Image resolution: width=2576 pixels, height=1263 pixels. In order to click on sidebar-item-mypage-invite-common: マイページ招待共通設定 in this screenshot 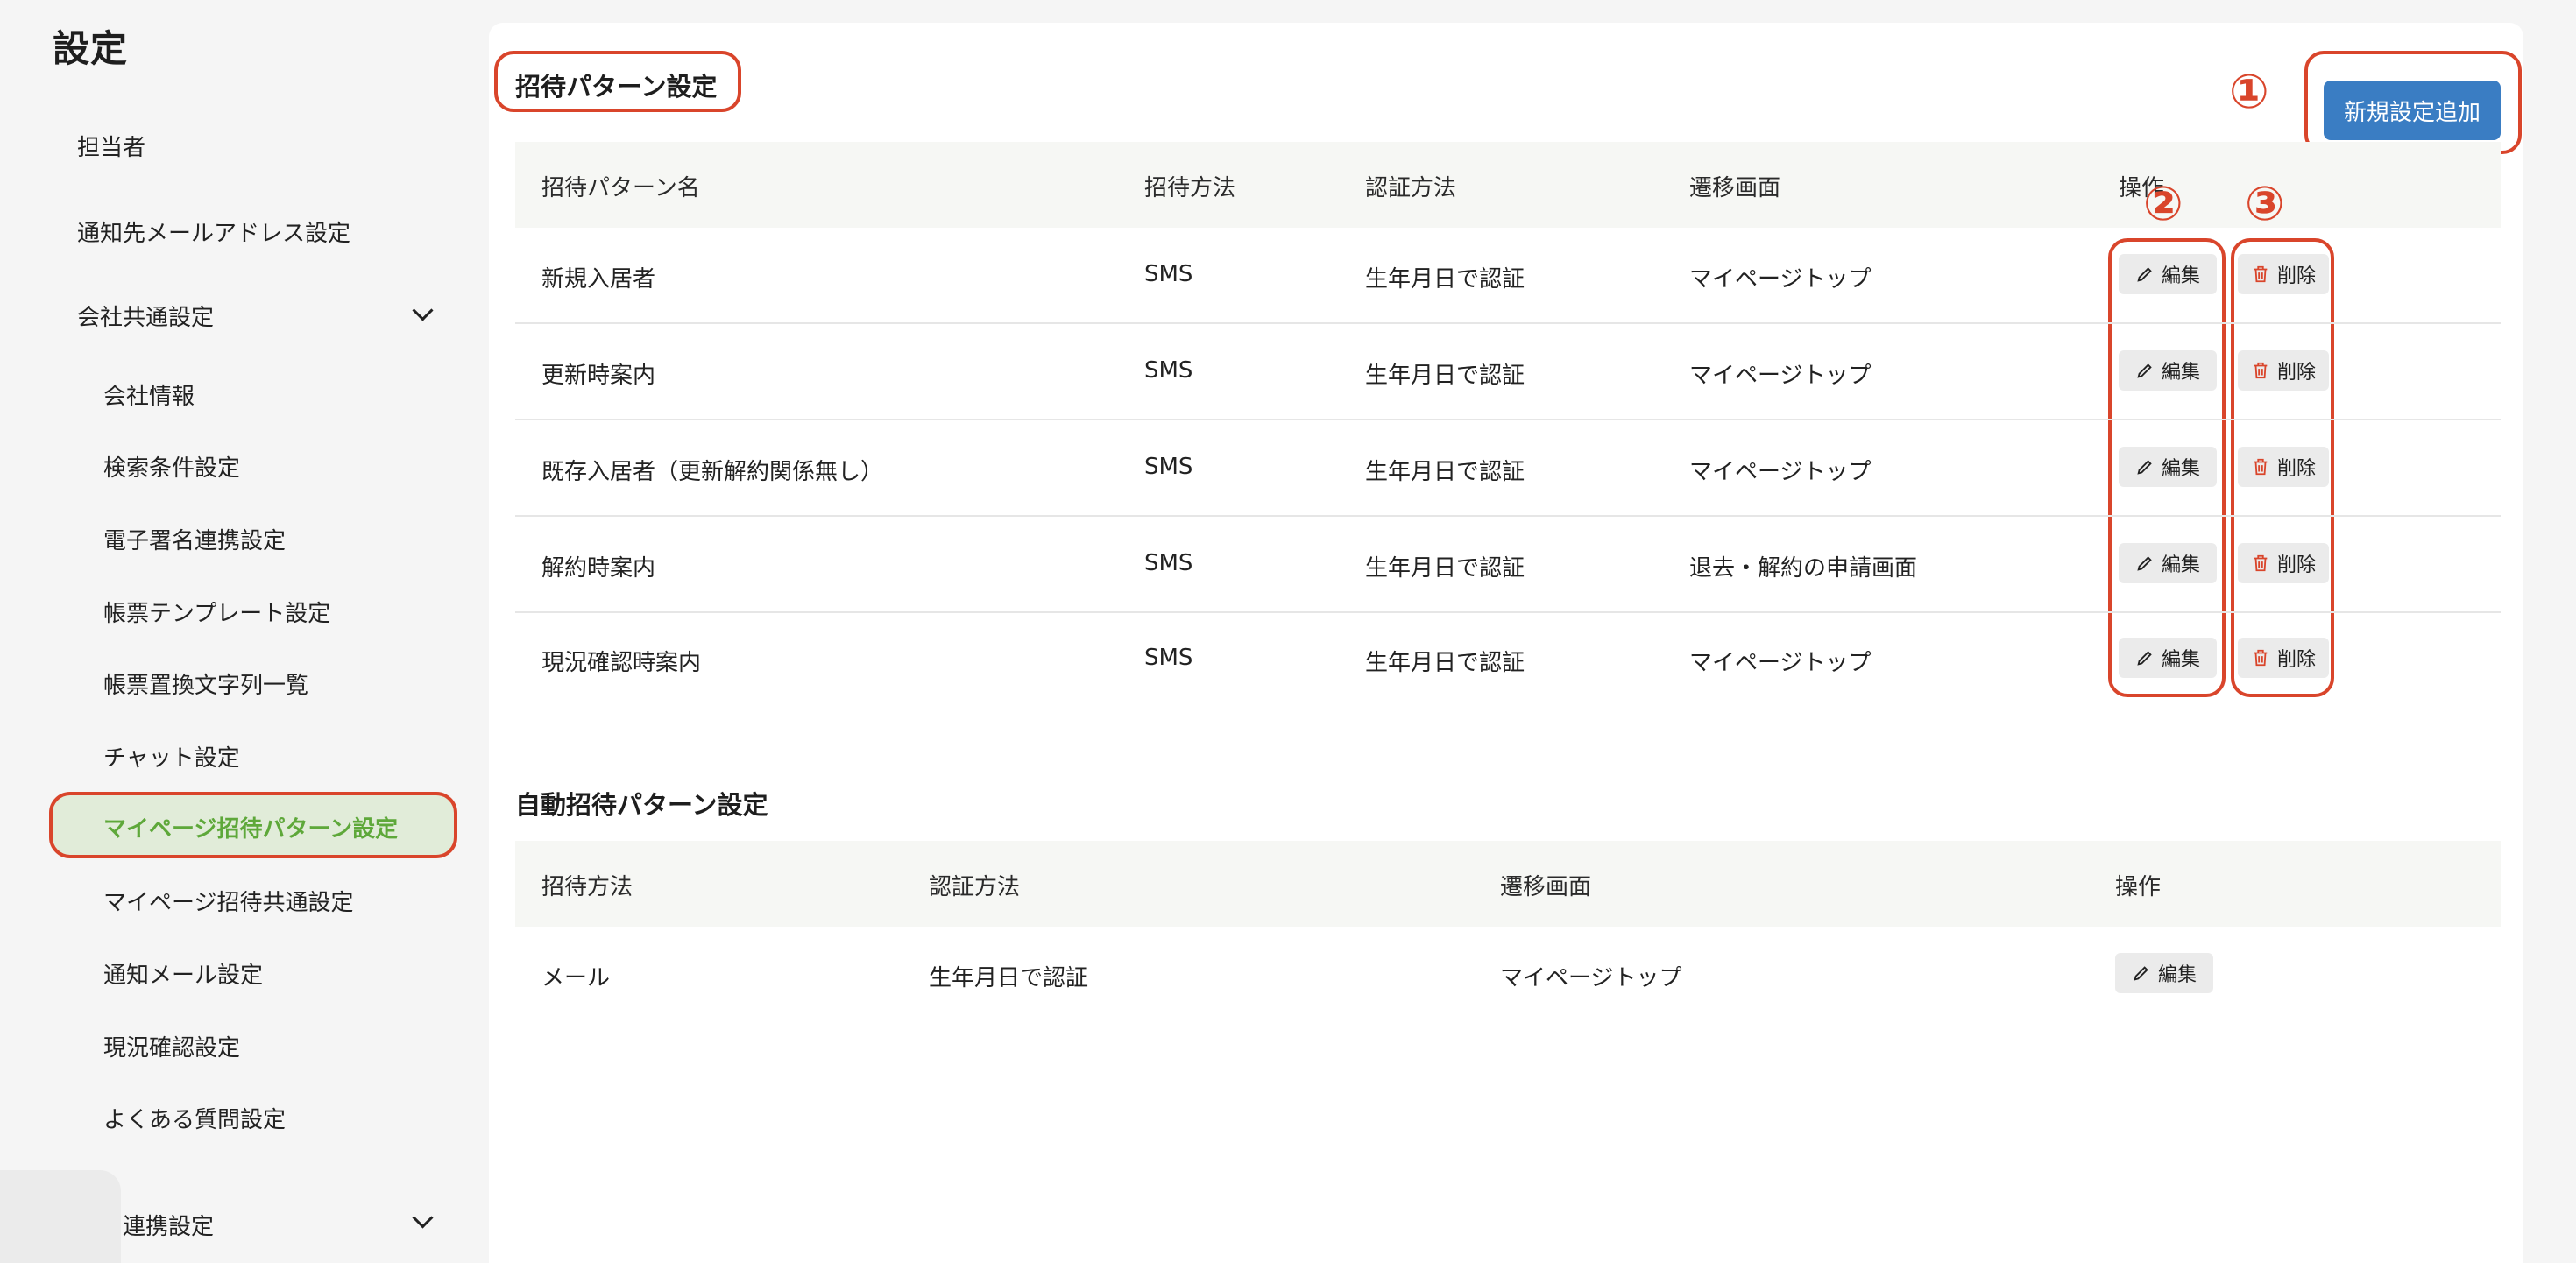, I will do `click(228, 901)`.